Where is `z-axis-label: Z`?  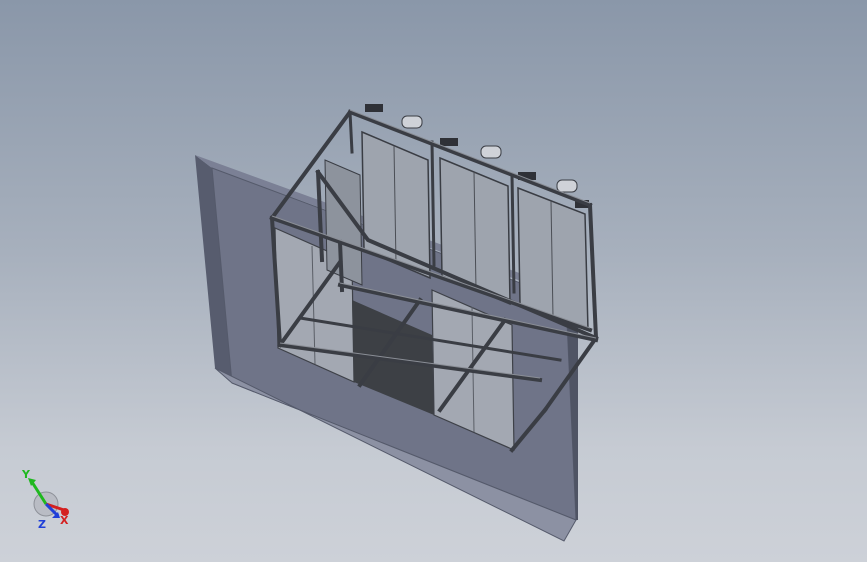 z-axis-label: Z is located at coordinates (42, 524).